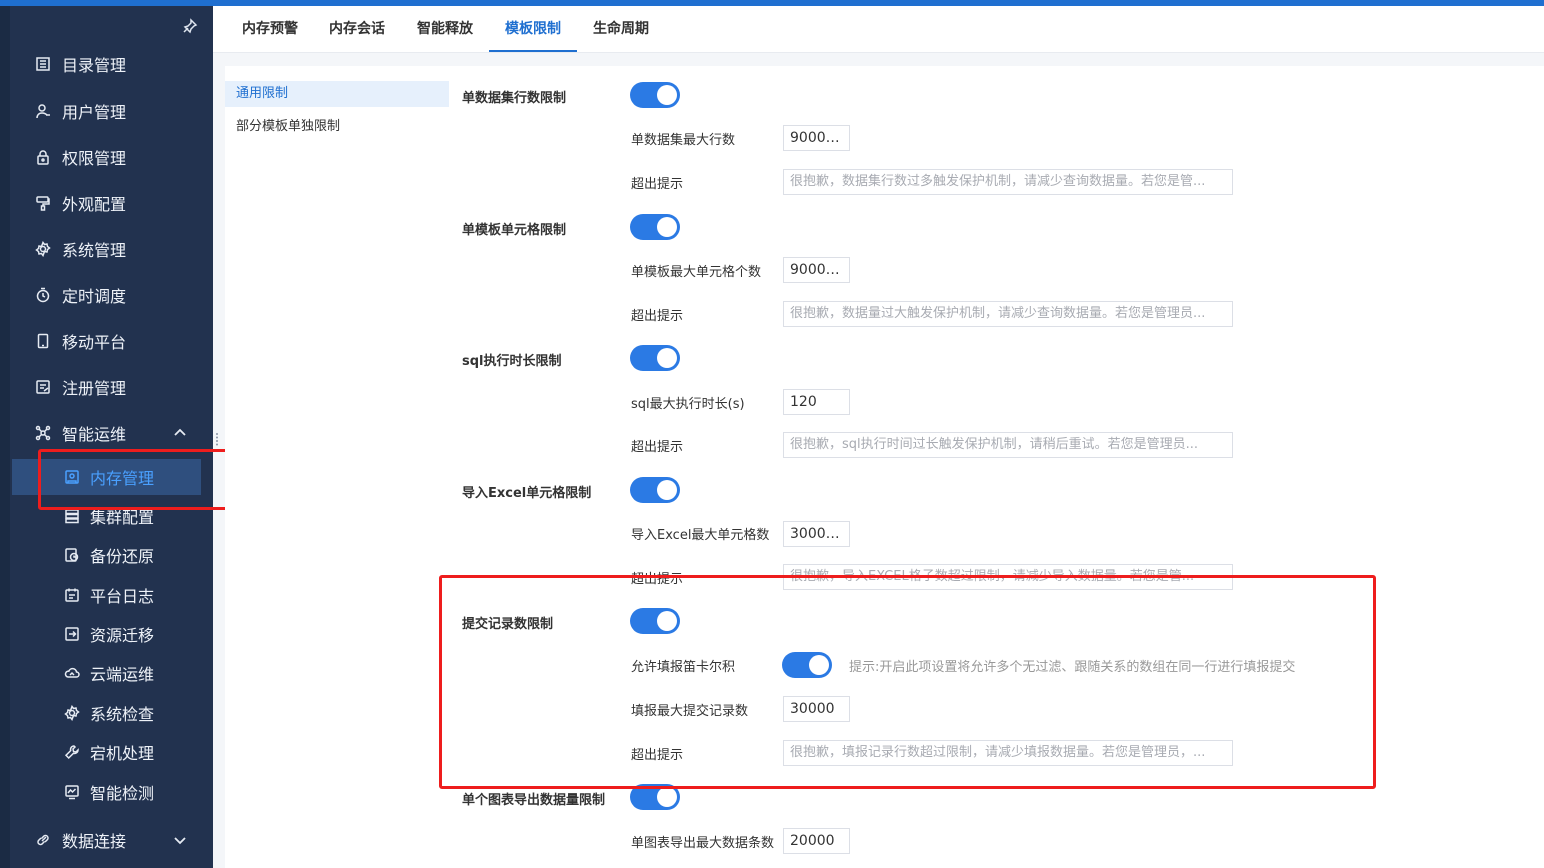 The height and width of the screenshot is (868, 1544). Describe the element at coordinates (43, 157) in the screenshot. I see `lock-icon` at that location.